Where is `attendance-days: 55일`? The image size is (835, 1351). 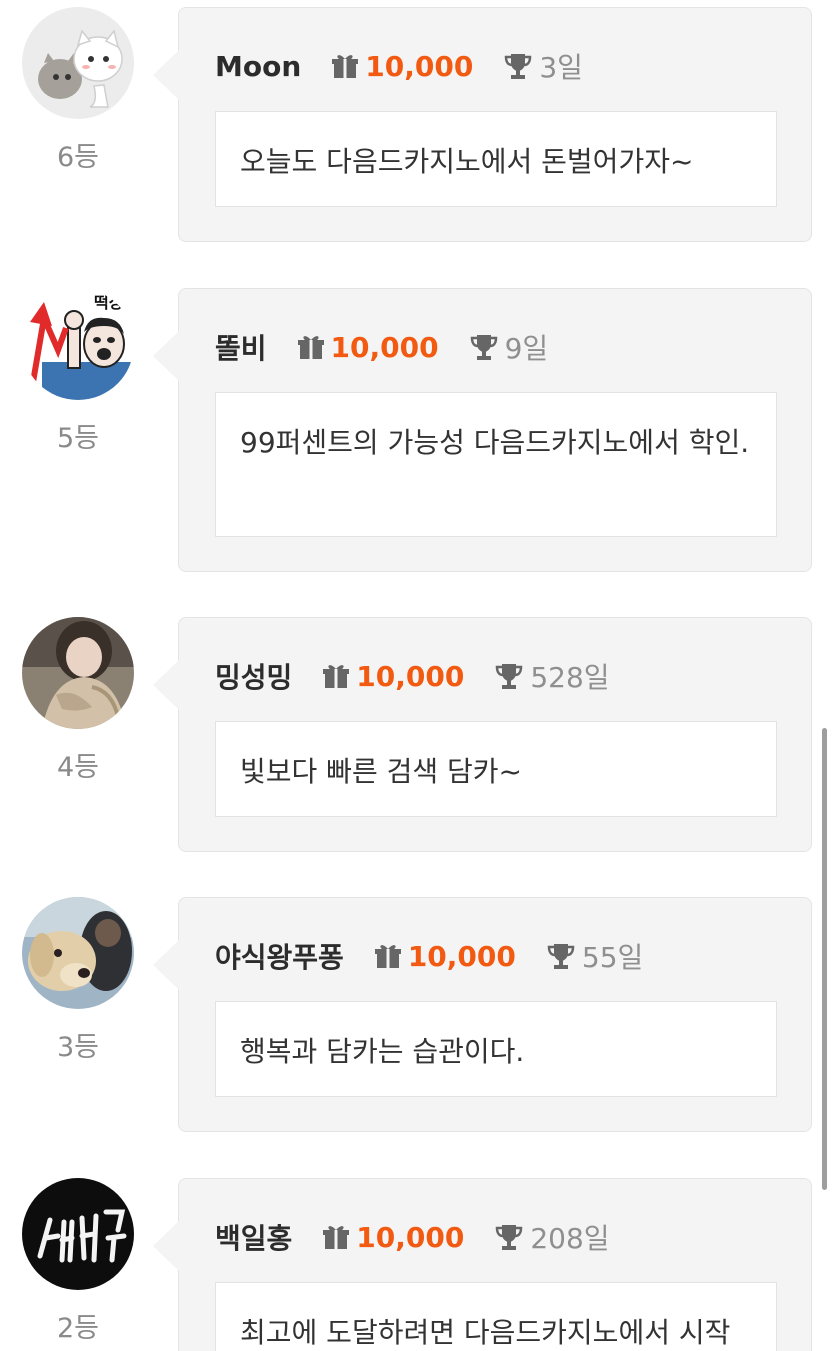
attendance-days: 55일 is located at coordinates (612, 957).